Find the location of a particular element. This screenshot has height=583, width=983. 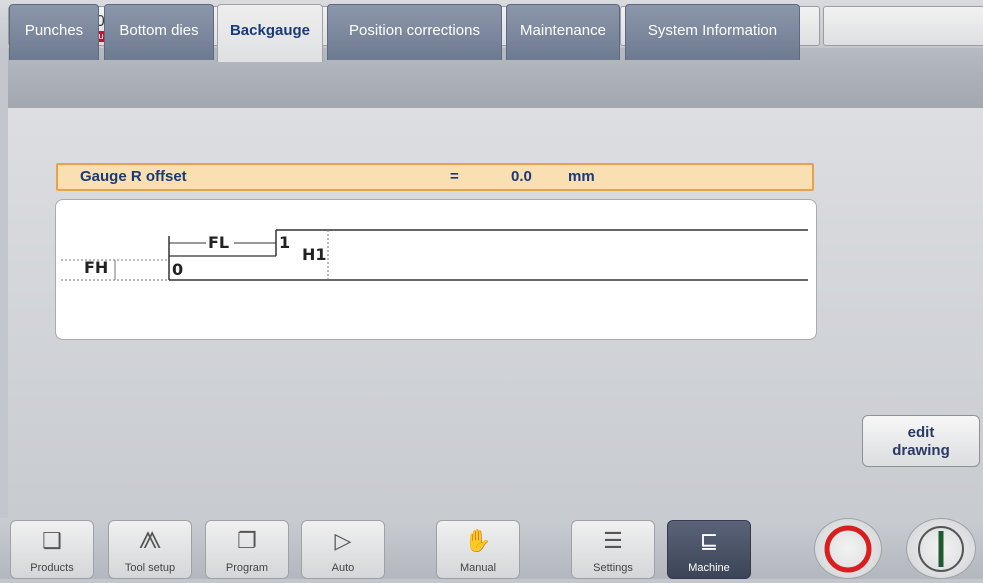

stop-icon is located at coordinates (848, 549).